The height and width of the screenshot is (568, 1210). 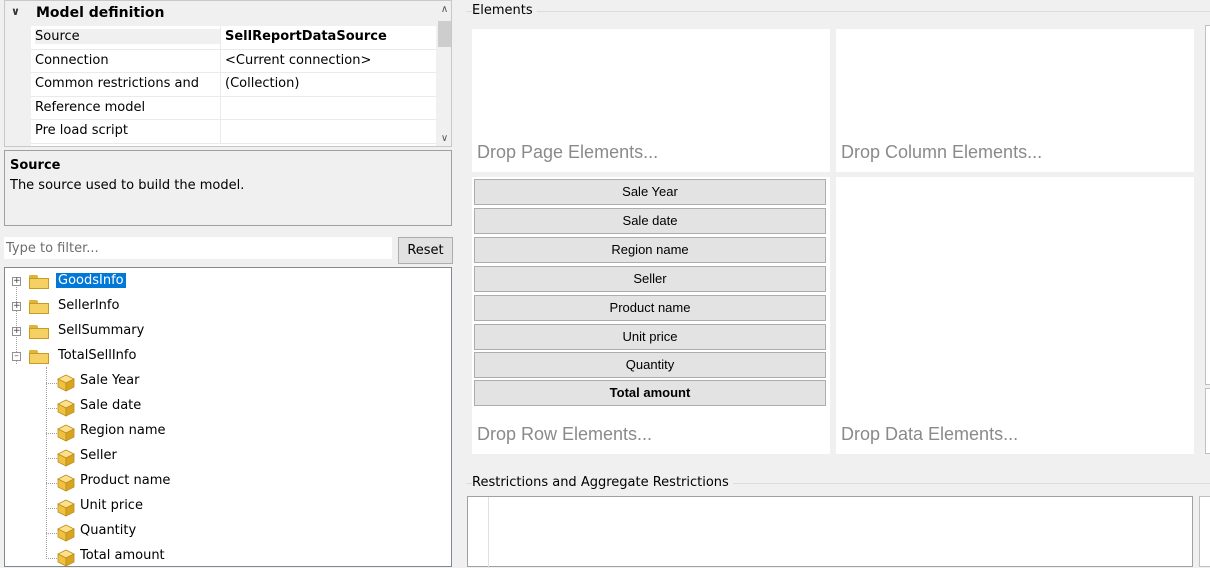 I want to click on chevron-down-icon: ∨, so click(x=17, y=12).